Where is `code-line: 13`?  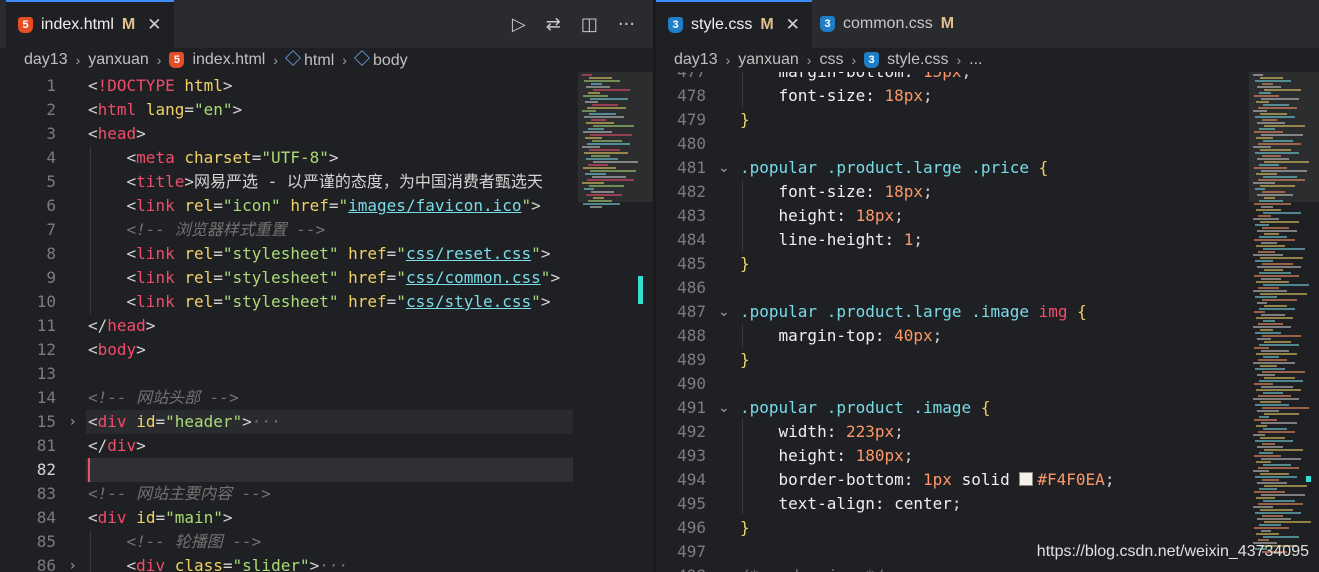
code-line: 13 is located at coordinates (326, 374).